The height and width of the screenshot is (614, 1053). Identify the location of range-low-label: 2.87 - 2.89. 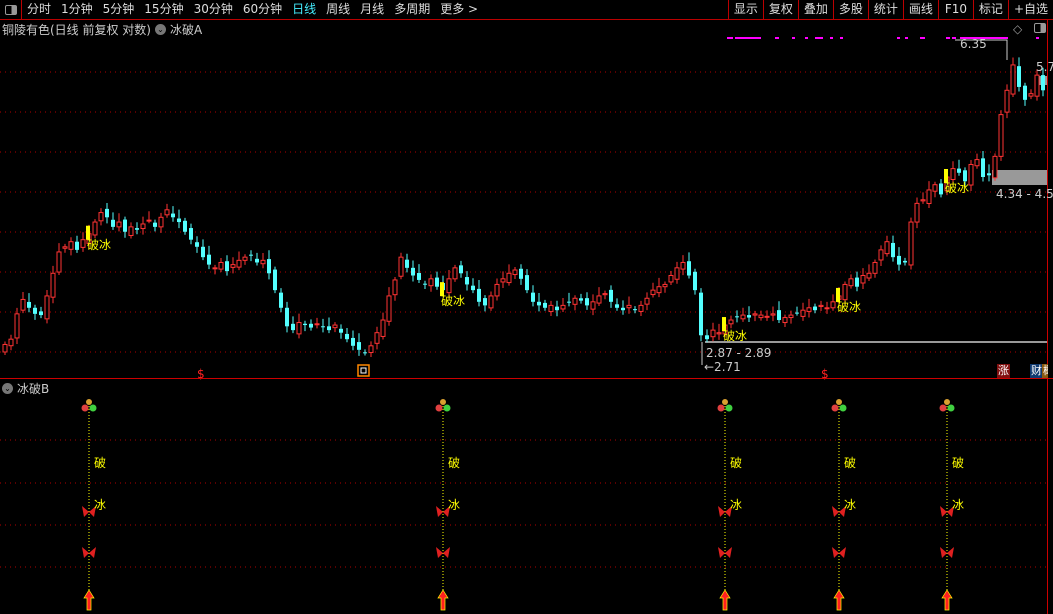
(739, 353).